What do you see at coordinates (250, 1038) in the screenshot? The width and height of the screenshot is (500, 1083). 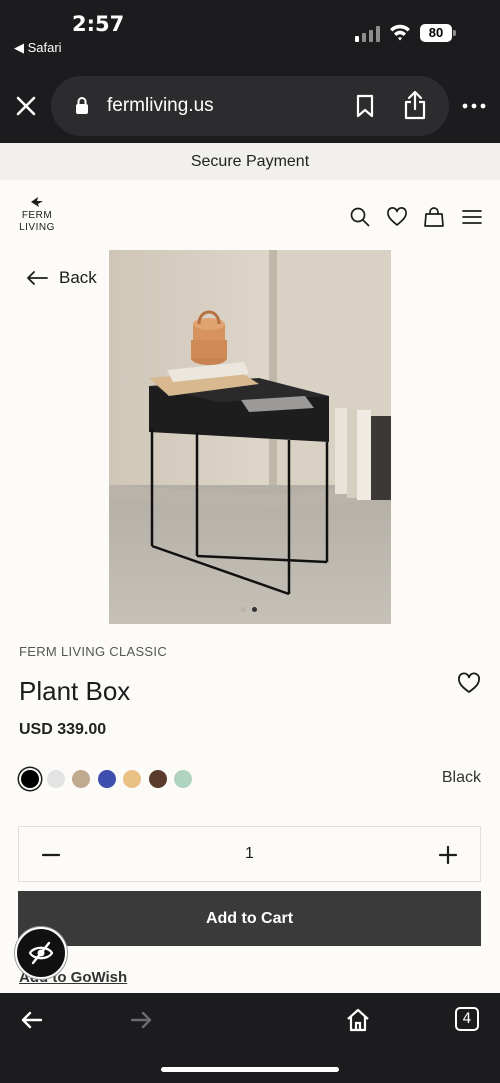 I see `browser-toolbar: 4` at bounding box center [250, 1038].